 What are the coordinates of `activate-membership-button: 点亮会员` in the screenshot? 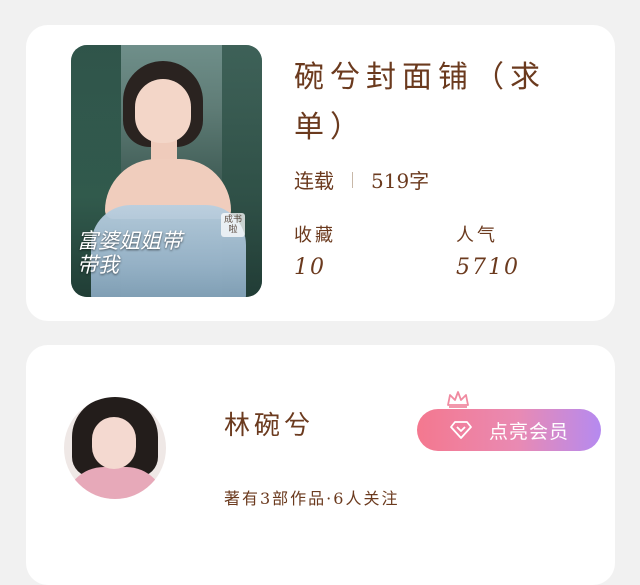 It's located at (509, 430).